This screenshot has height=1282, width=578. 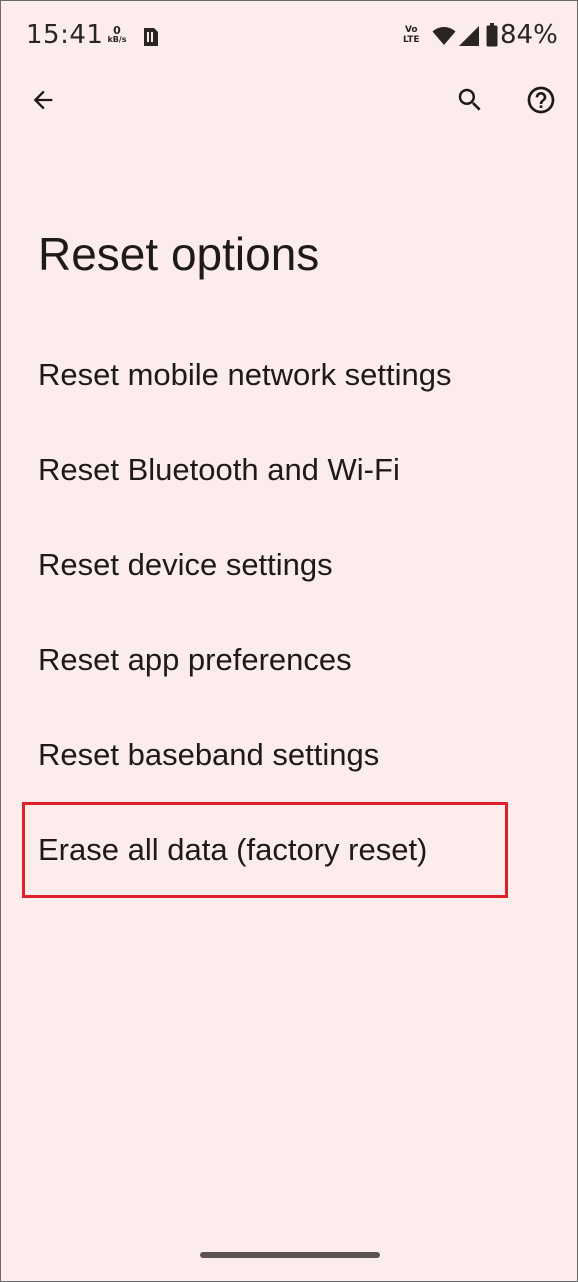 I want to click on option-reset-baseband-settings: Reset baseband settings, so click(x=289, y=754).